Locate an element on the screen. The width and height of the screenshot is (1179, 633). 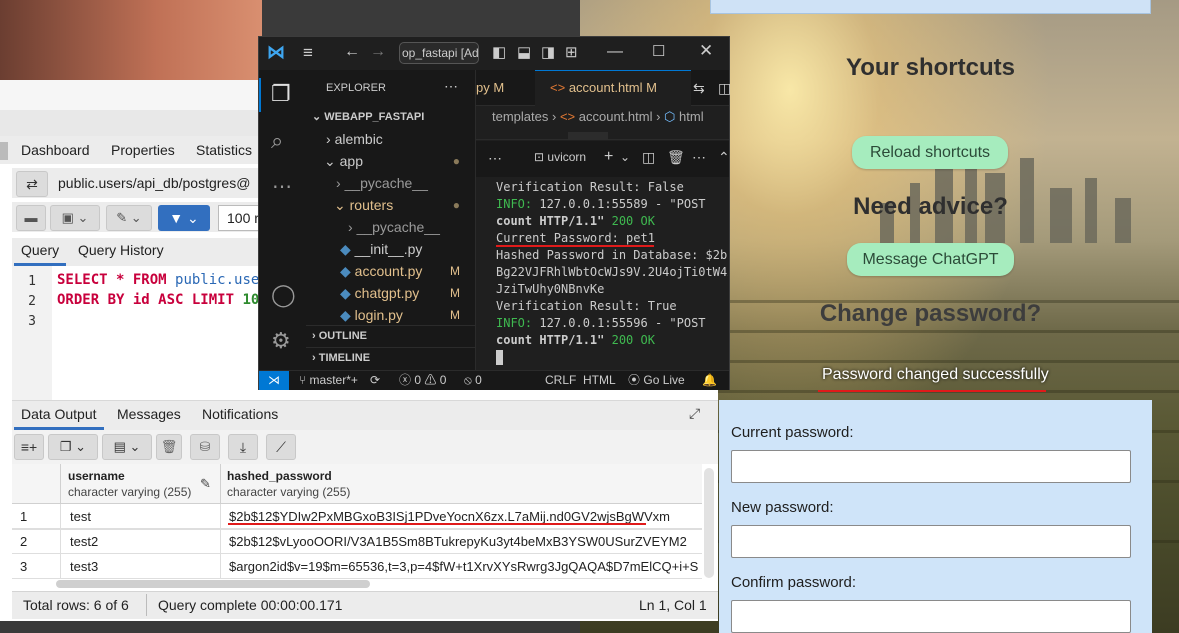
copy-icon: ❐ ⌄ is located at coordinates (73, 447).